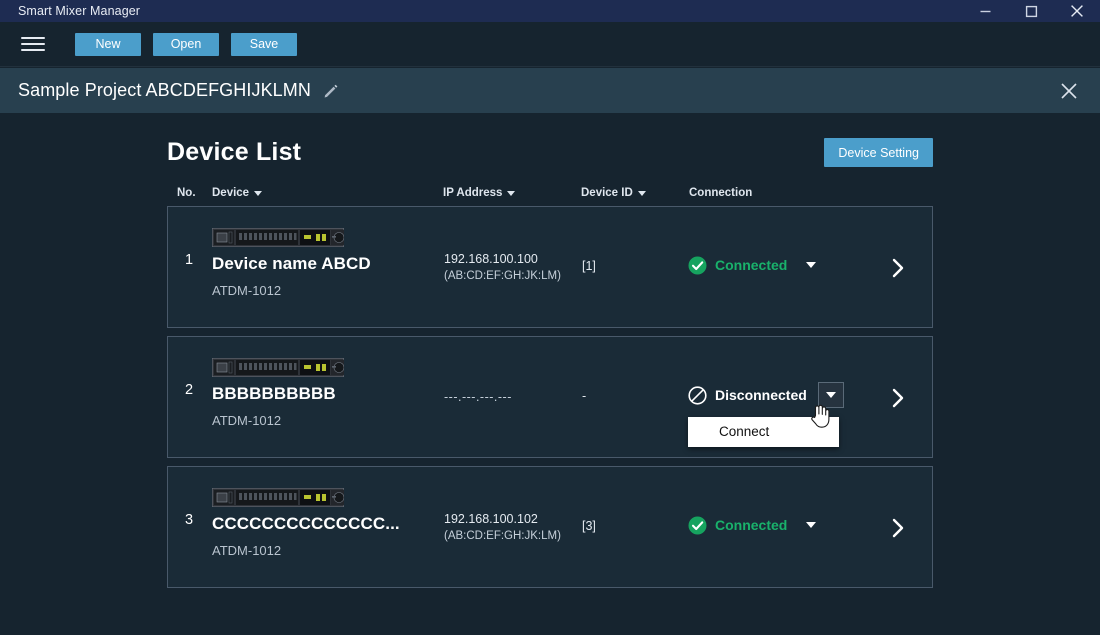 The image size is (1100, 635). I want to click on device-name: Device name ABCD, so click(291, 263).